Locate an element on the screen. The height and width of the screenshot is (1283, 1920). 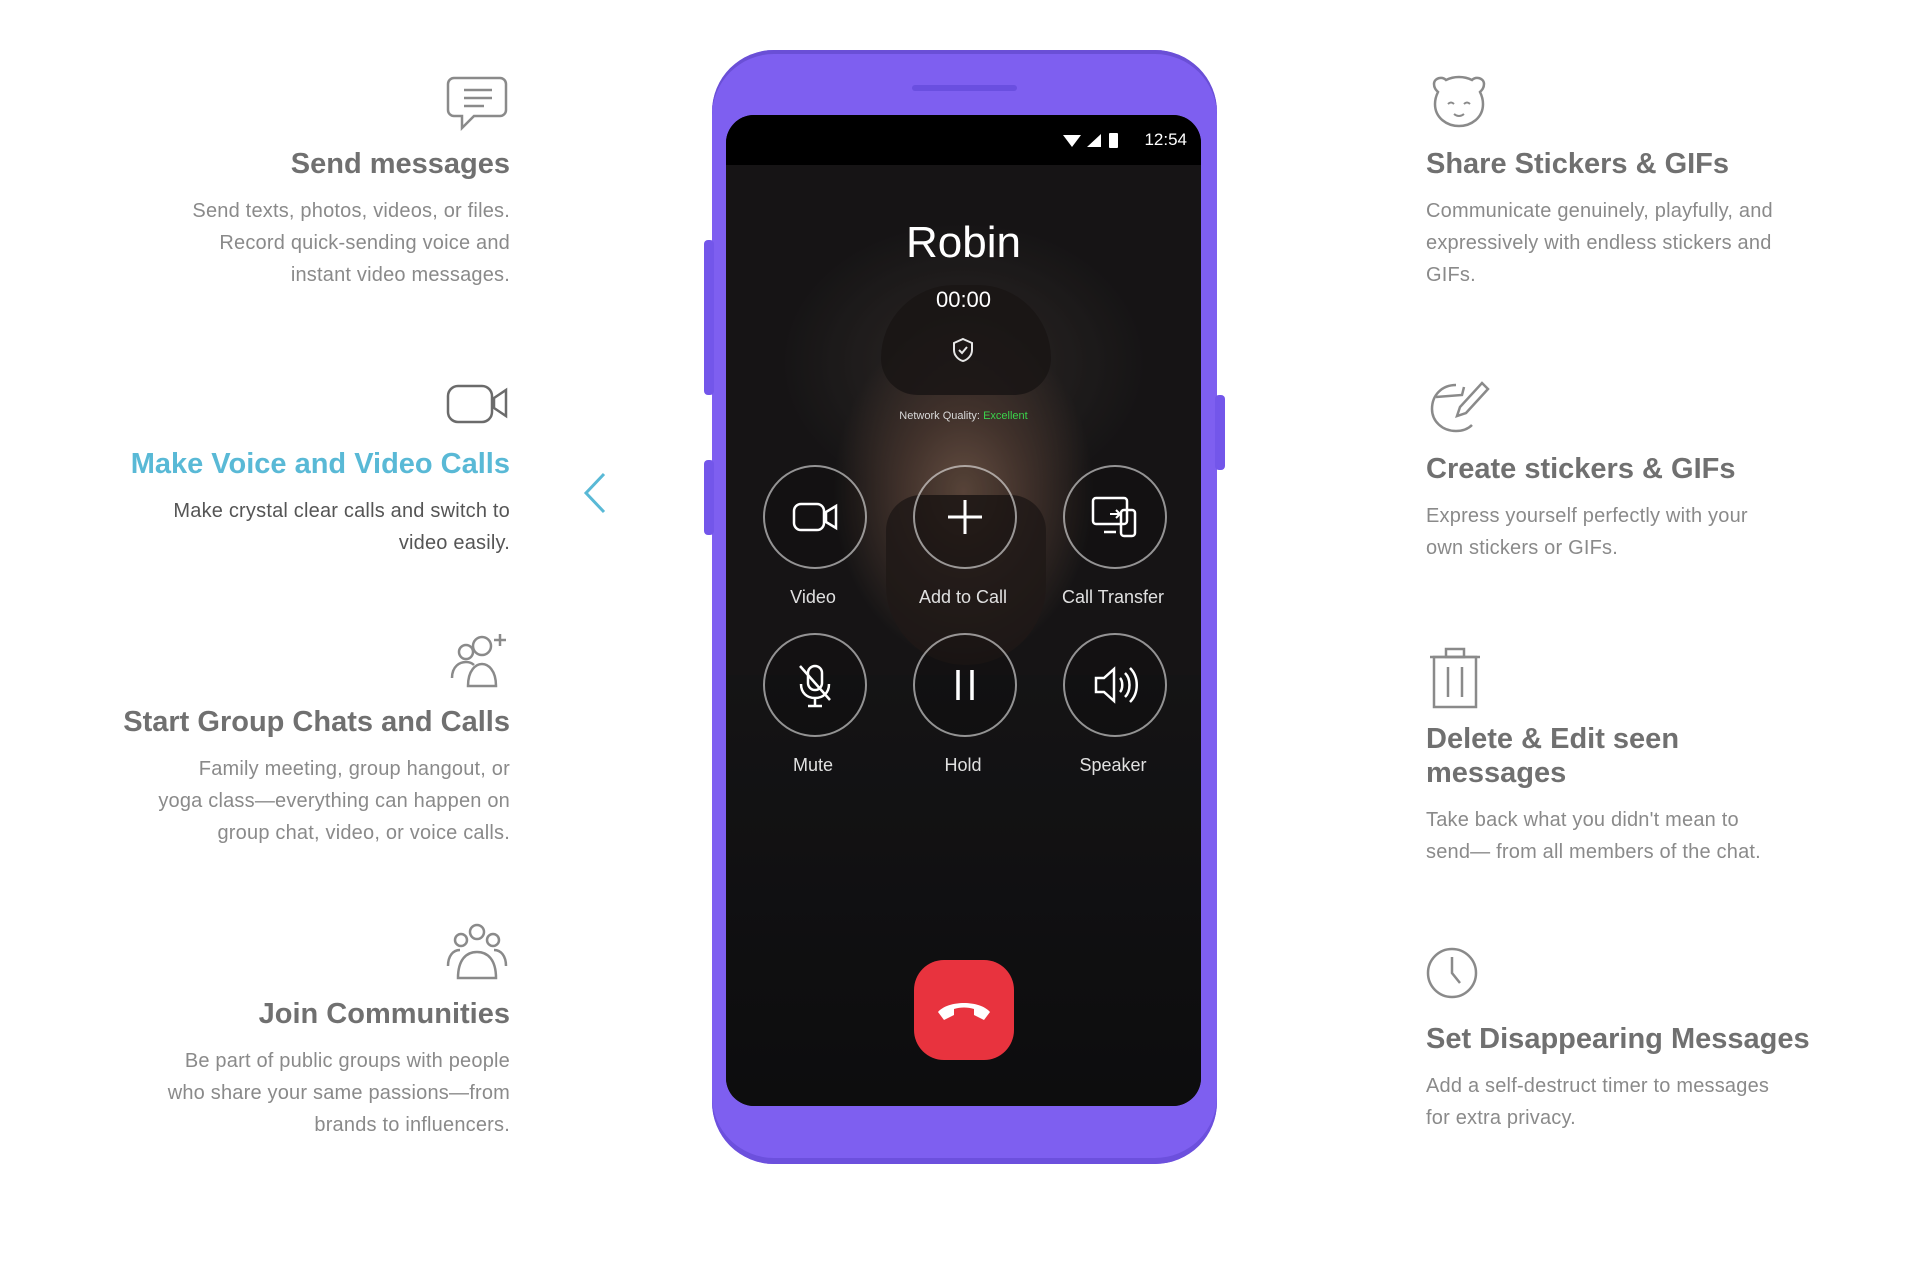
speaker-button is located at coordinates (1115, 685).